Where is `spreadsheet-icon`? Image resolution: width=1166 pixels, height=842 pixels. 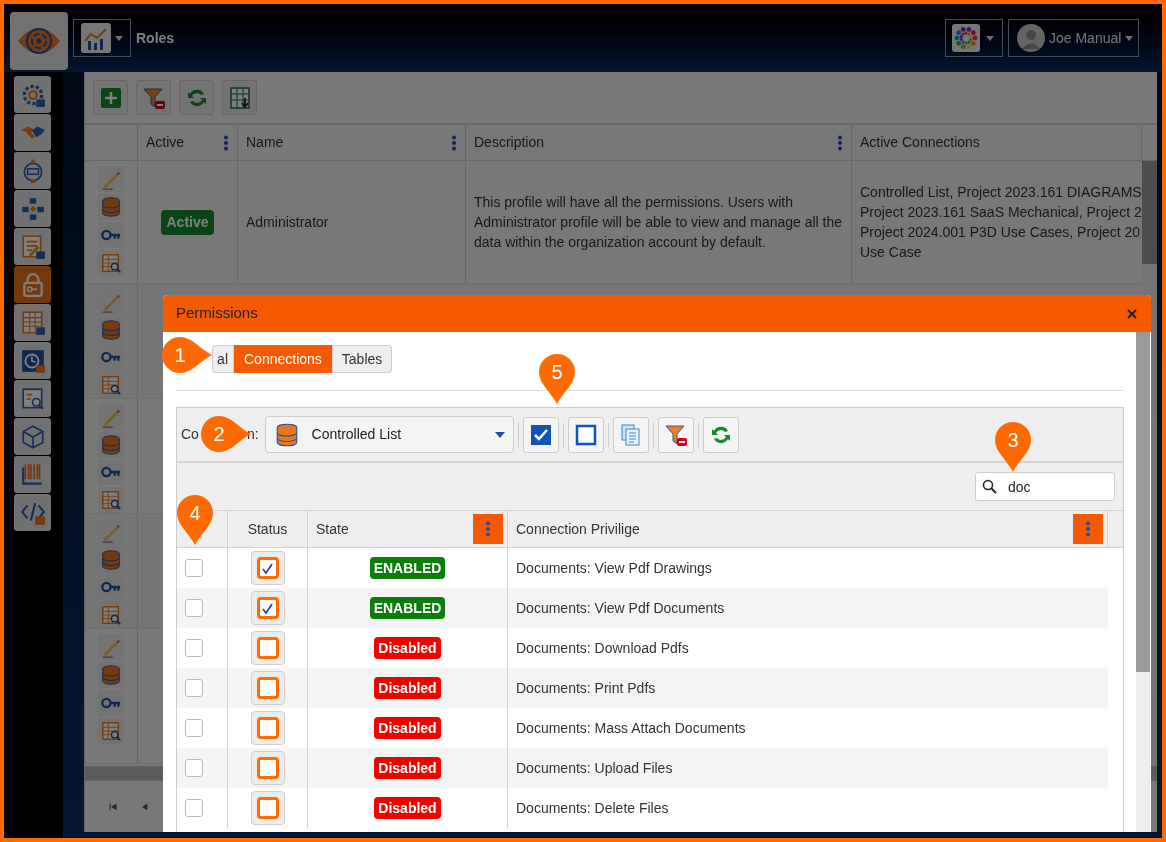
spreadsheet-icon is located at coordinates (32, 322).